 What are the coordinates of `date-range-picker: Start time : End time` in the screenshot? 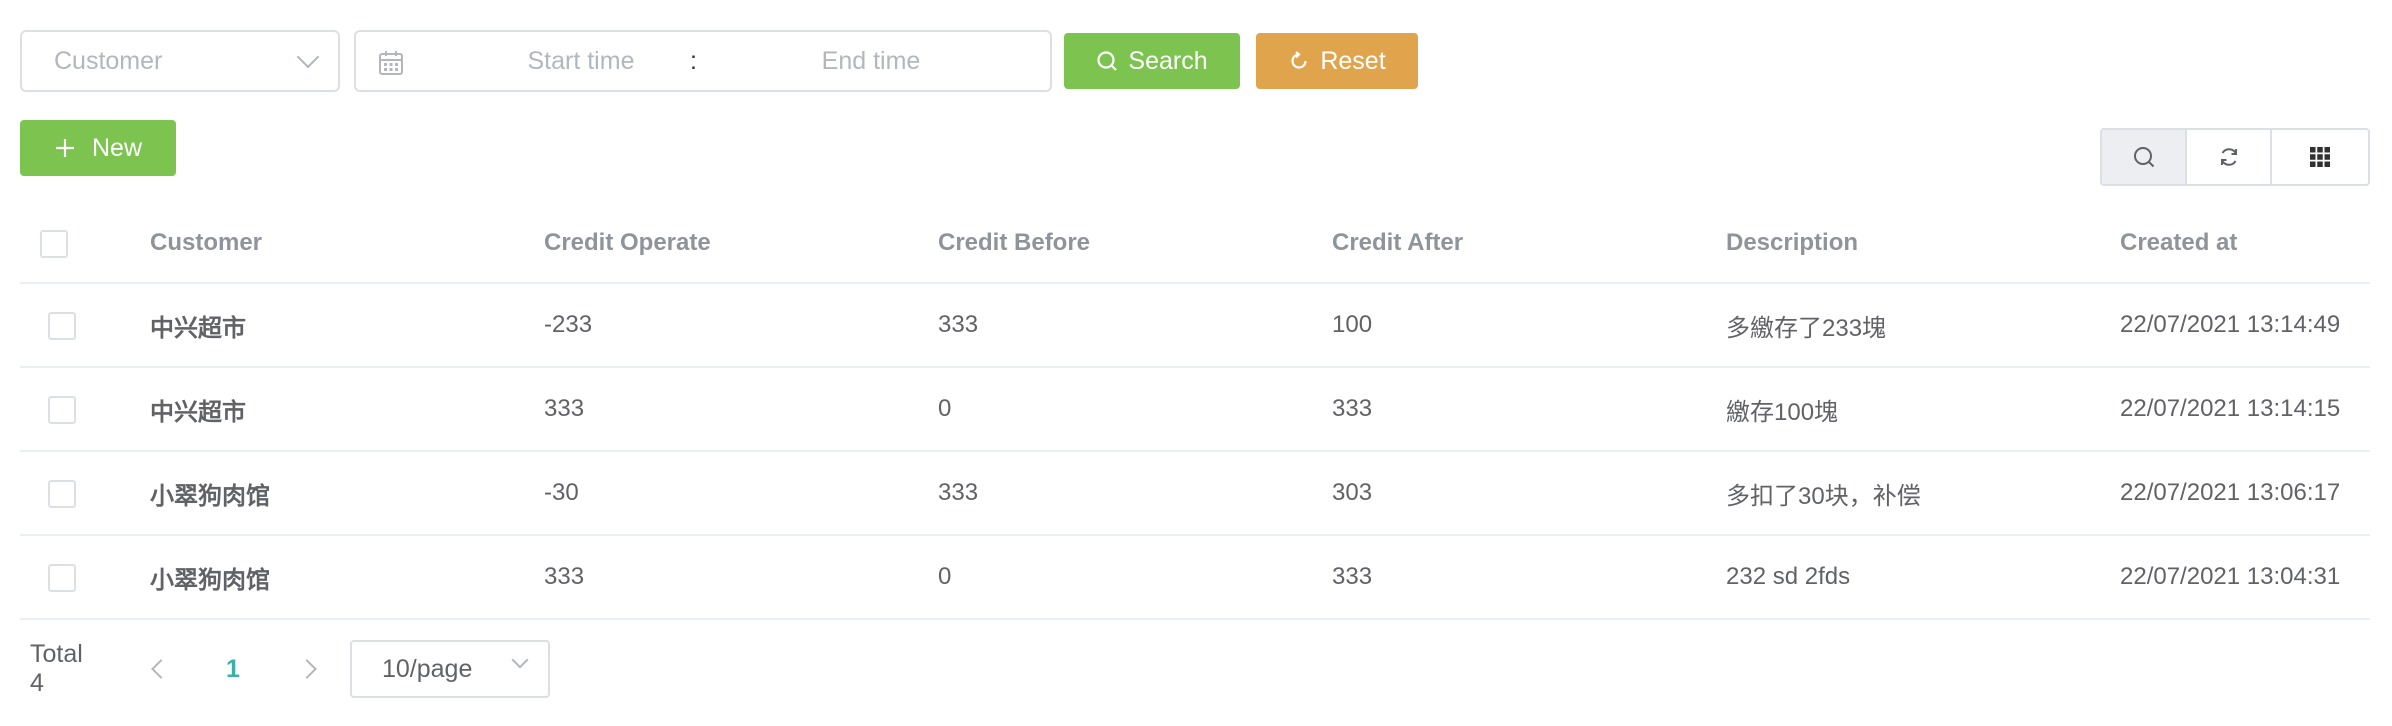 It's located at (703, 61).